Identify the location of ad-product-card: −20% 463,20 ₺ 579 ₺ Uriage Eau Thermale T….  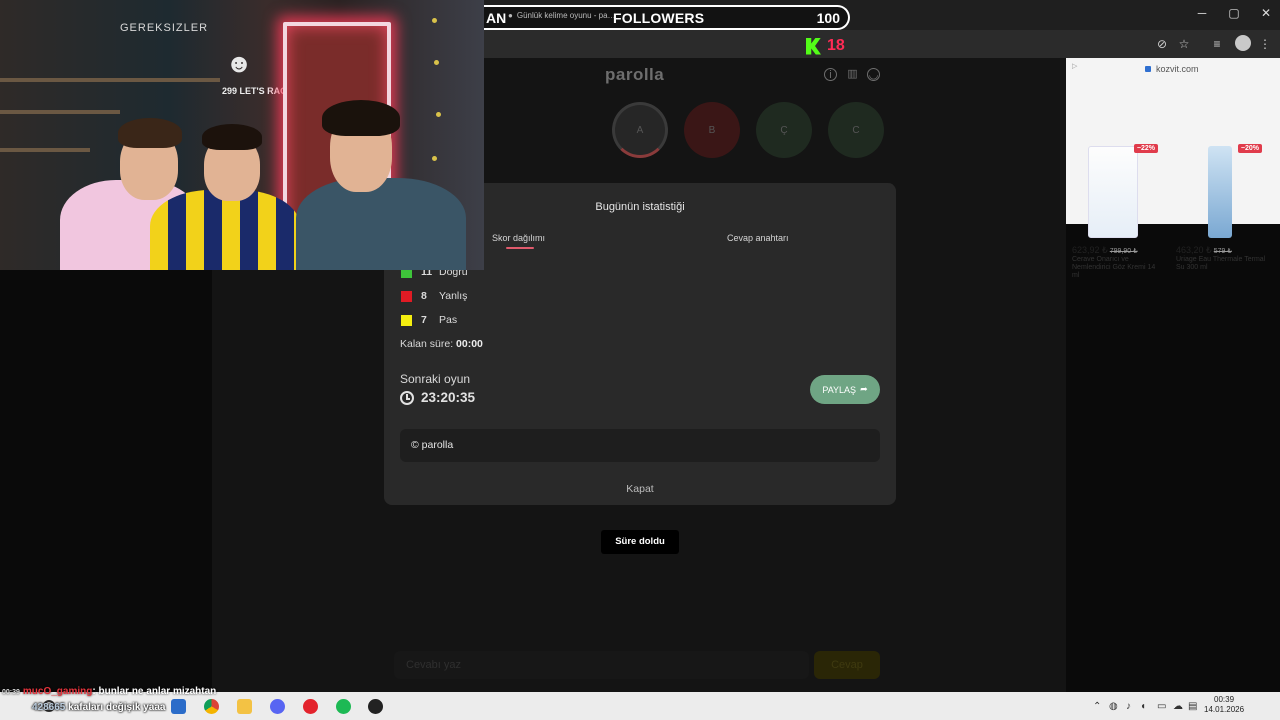
(1218, 210).